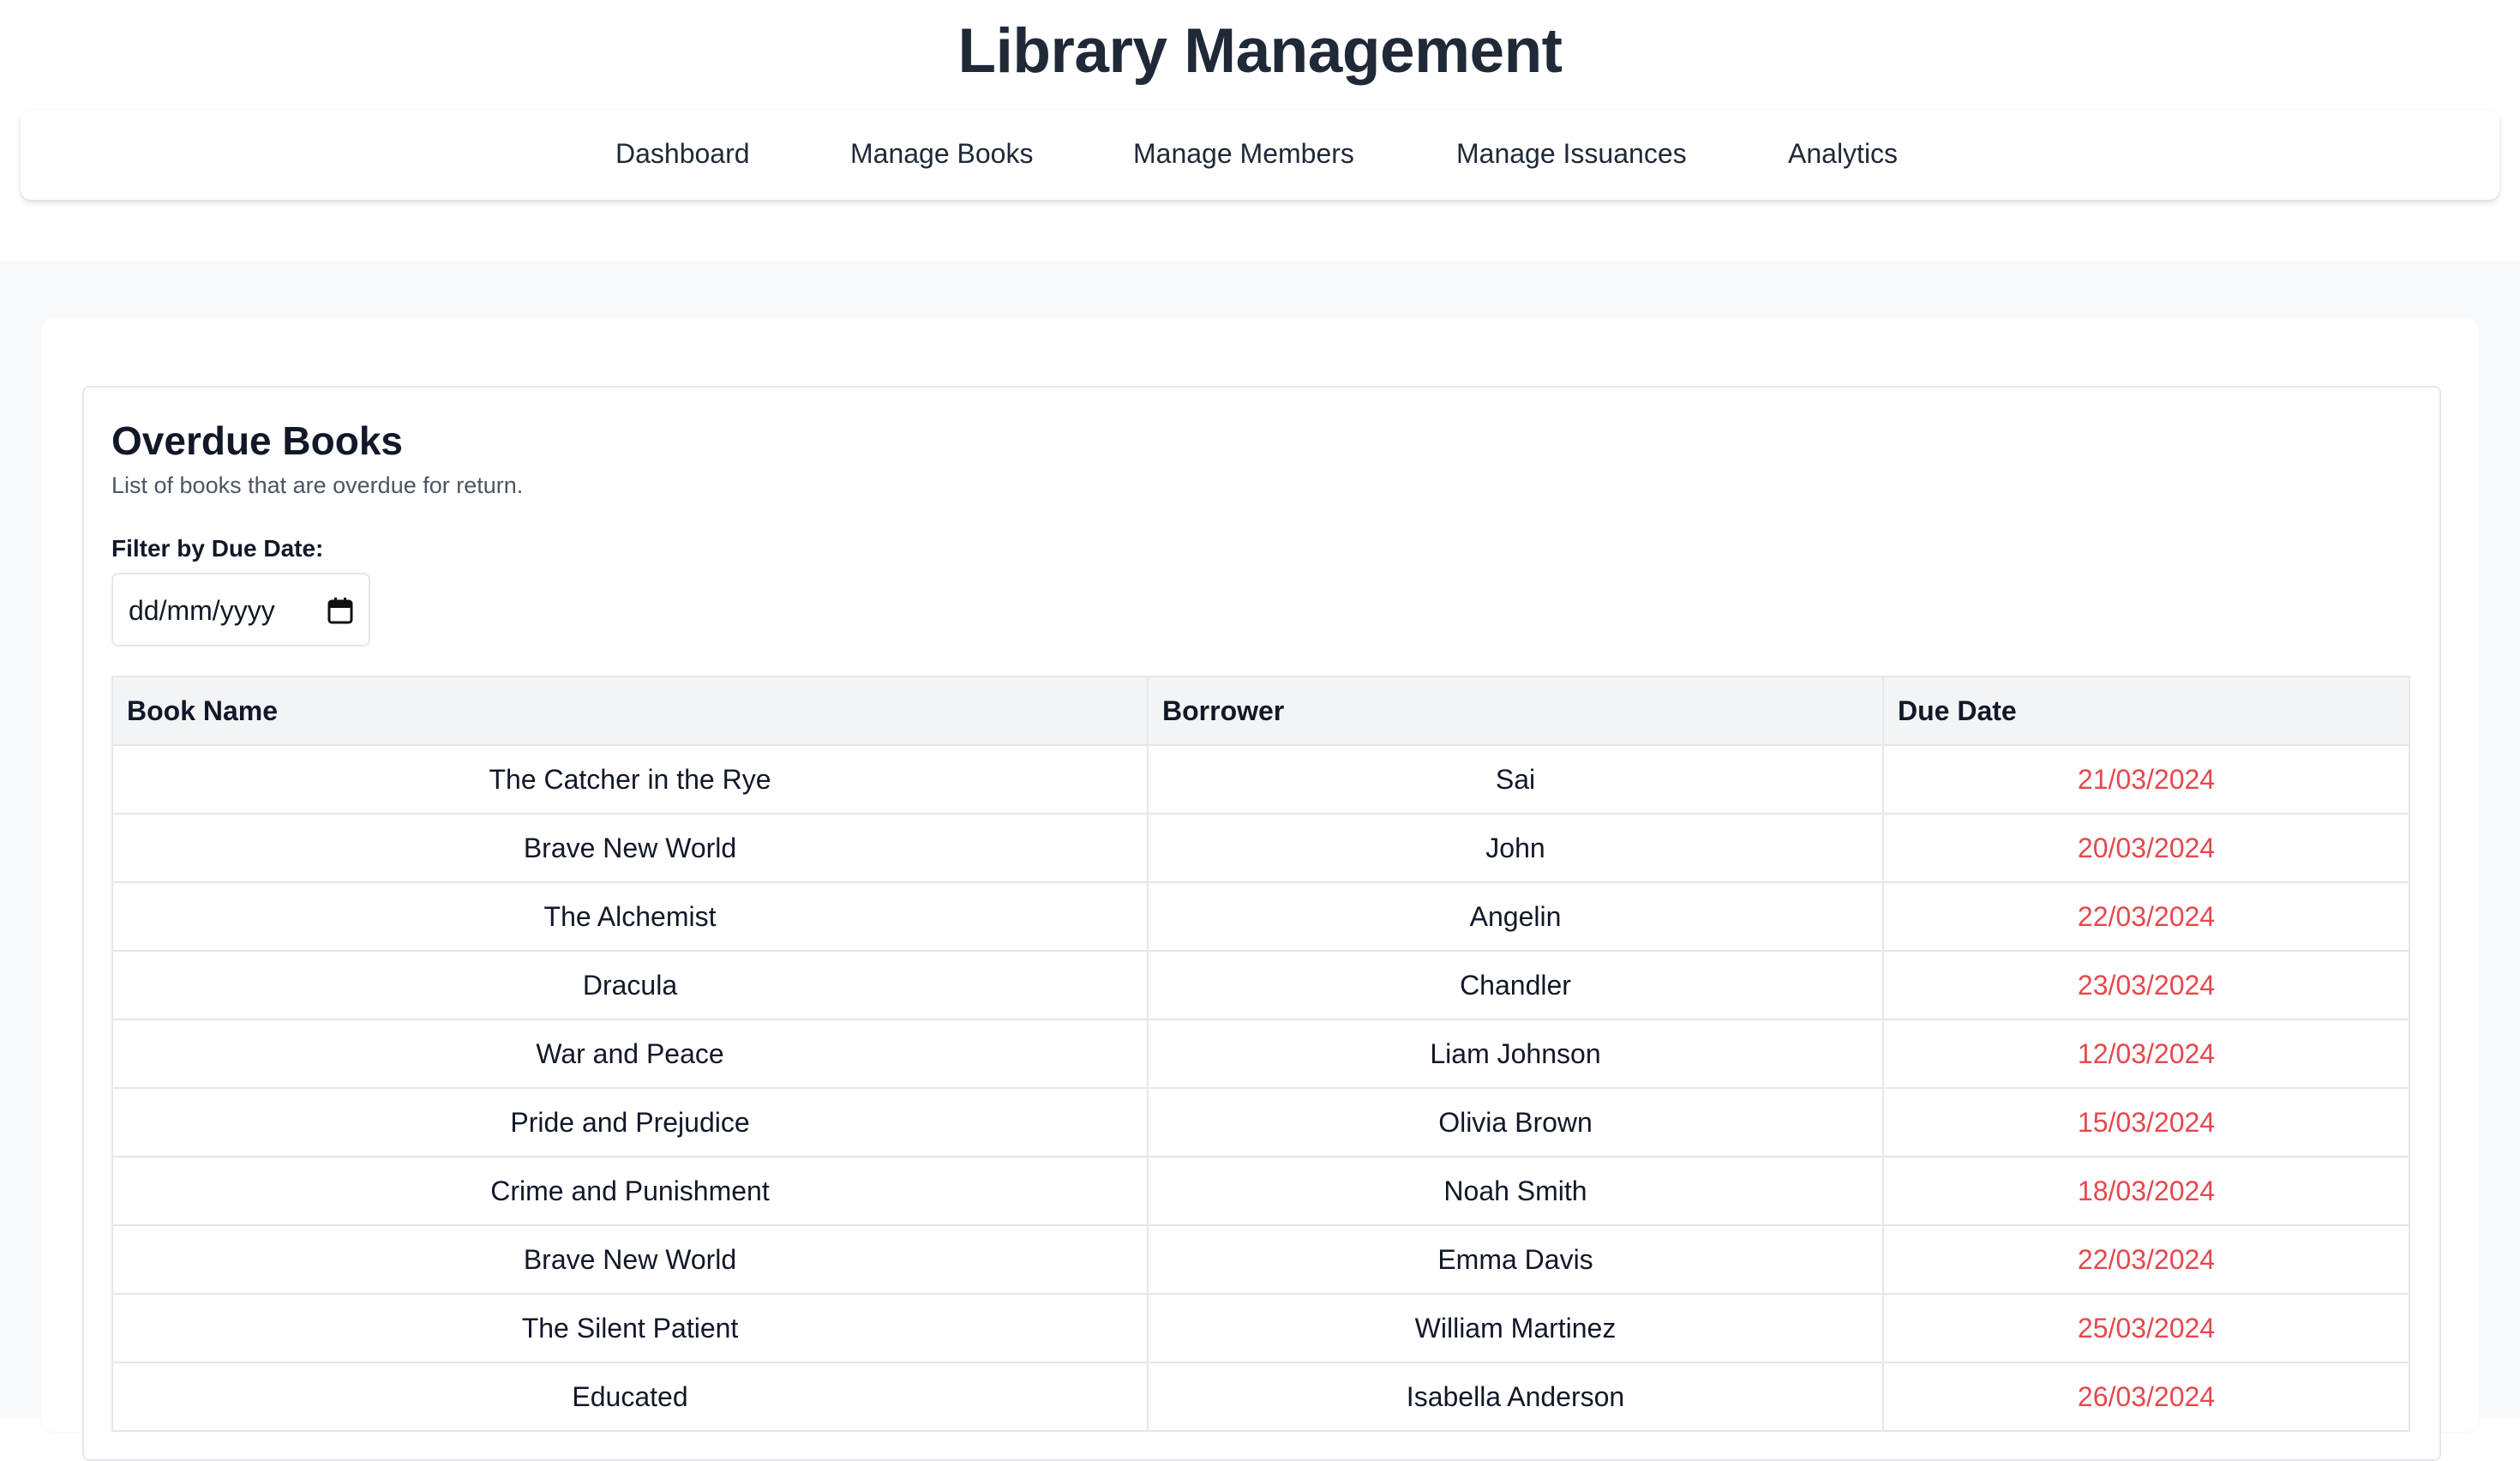 This screenshot has height=1461, width=2520. I want to click on column-header-book-name: Book Name, so click(630, 711).